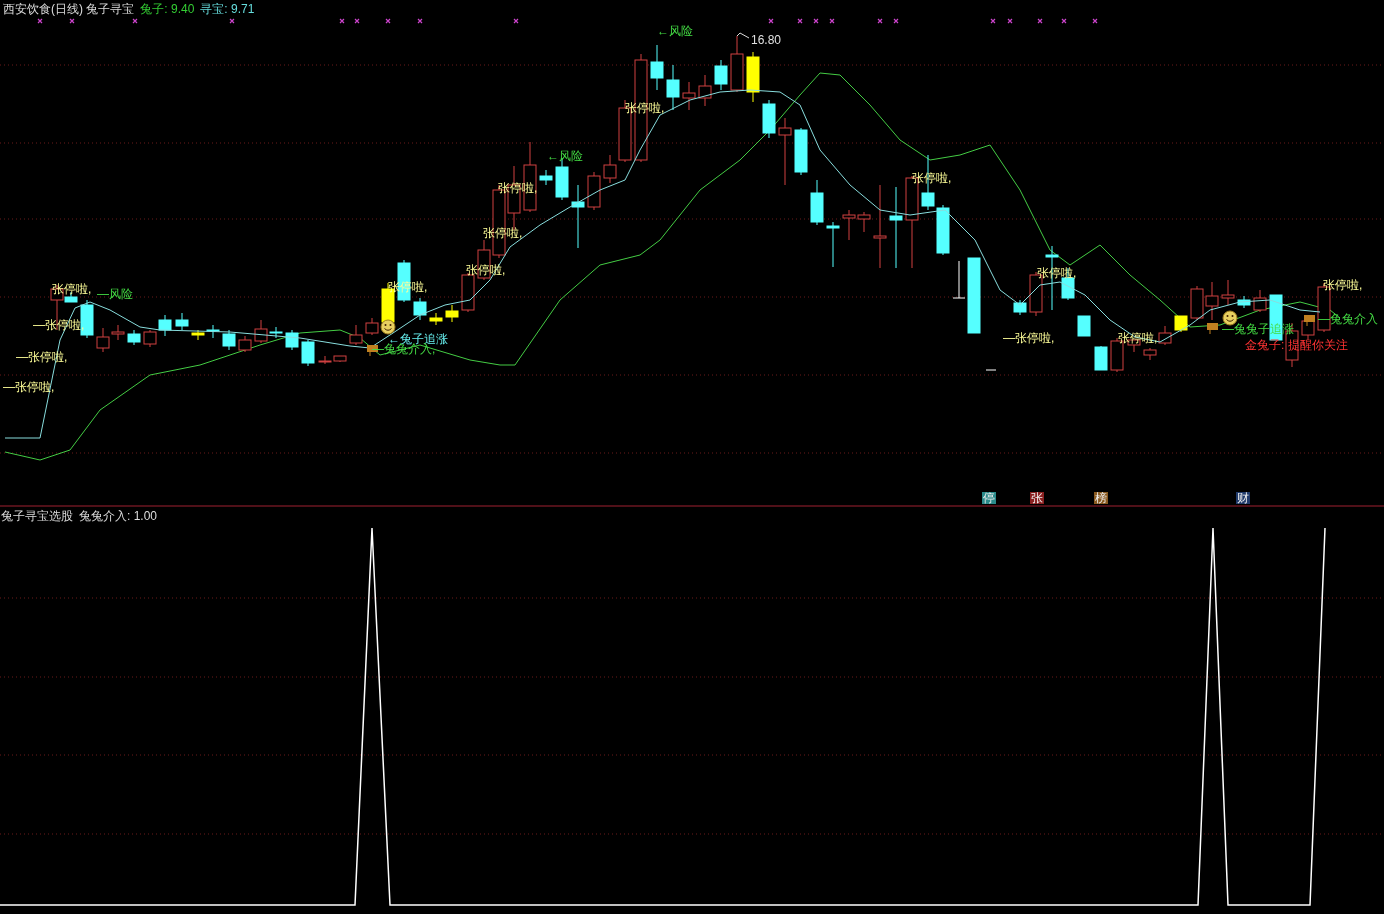 This screenshot has width=1384, height=914. What do you see at coordinates (118, 516) in the screenshot?
I see `indicator-reading: 兔兔介入: 1.00` at bounding box center [118, 516].